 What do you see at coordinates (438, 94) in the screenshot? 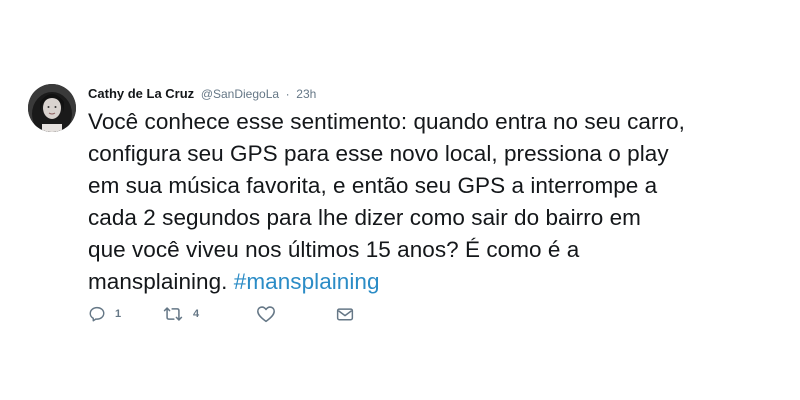
I see `tweet-header: Cathy de La Cruz @SanDiegoLa · 23h` at bounding box center [438, 94].